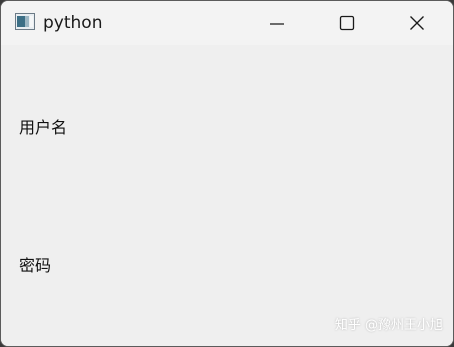 This screenshot has width=454, height=347. I want to click on maximize-button, so click(347, 23).